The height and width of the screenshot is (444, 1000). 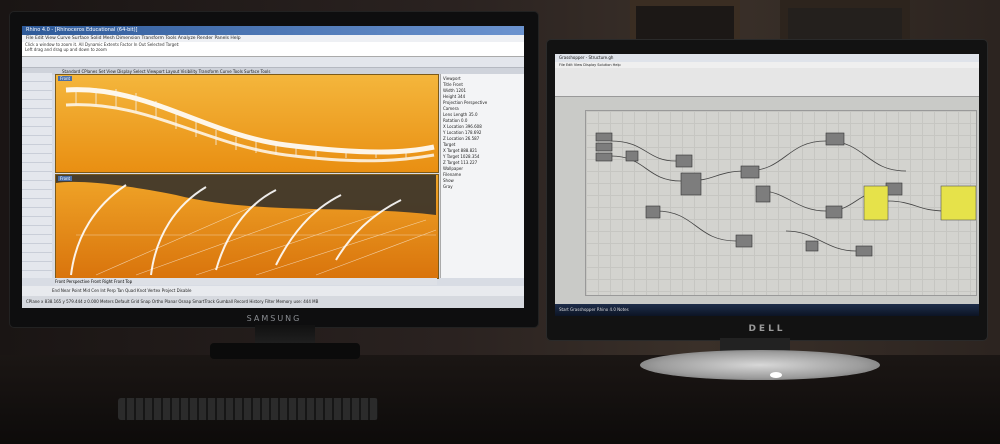 What do you see at coordinates (65, 178) in the screenshot?
I see `viewport-bottom-label: Front` at bounding box center [65, 178].